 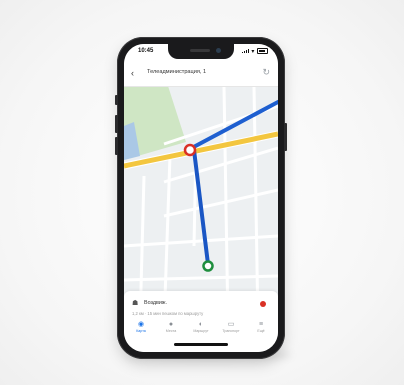 I want to click on silent-switch, so click(x=116, y=100).